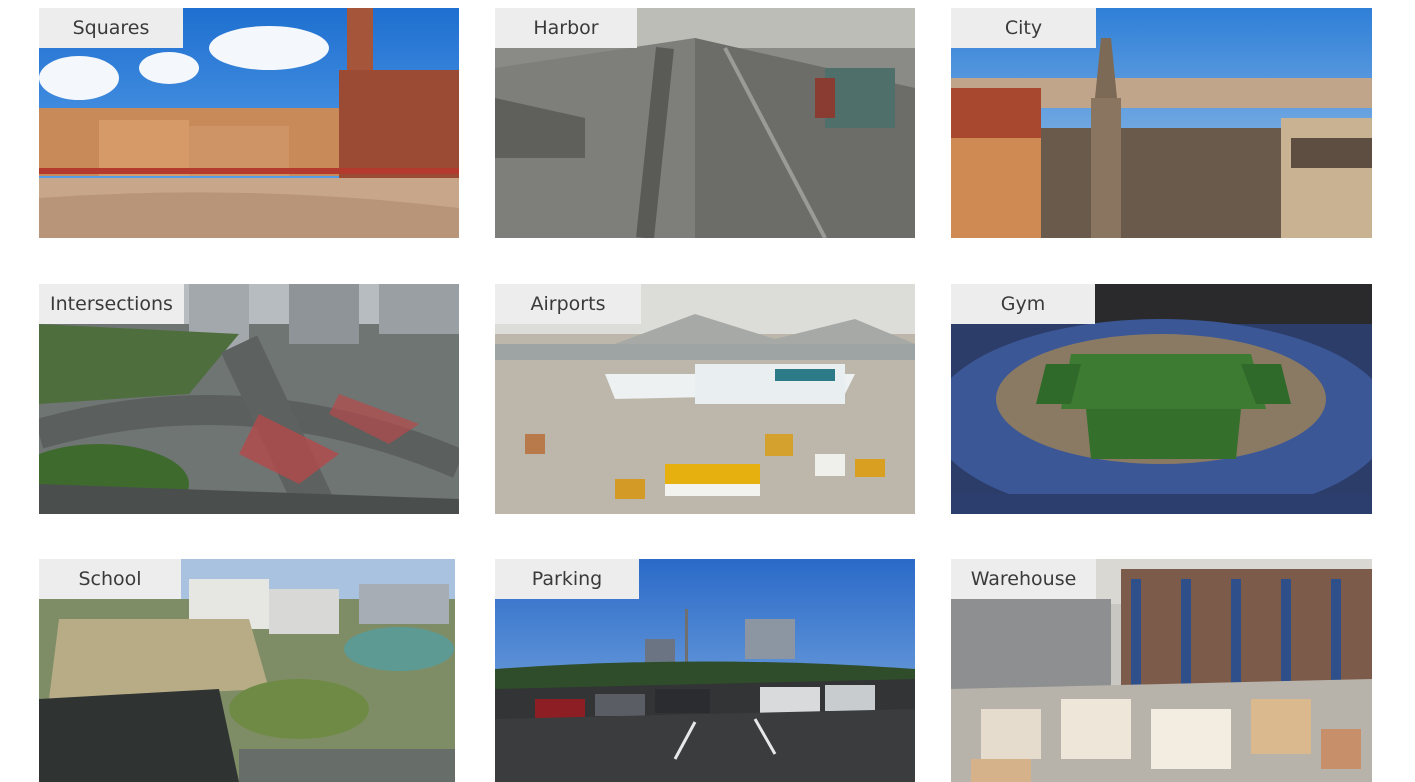  I want to click on tile-label-gym: Gym, so click(1023, 304).